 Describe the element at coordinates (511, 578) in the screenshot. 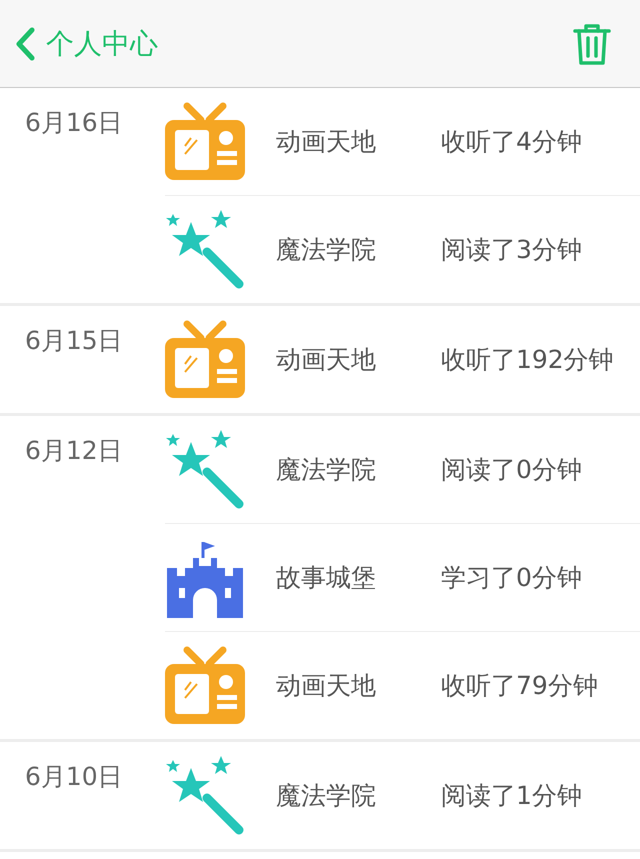

I see `activity-text: 学习了0分钟` at that location.